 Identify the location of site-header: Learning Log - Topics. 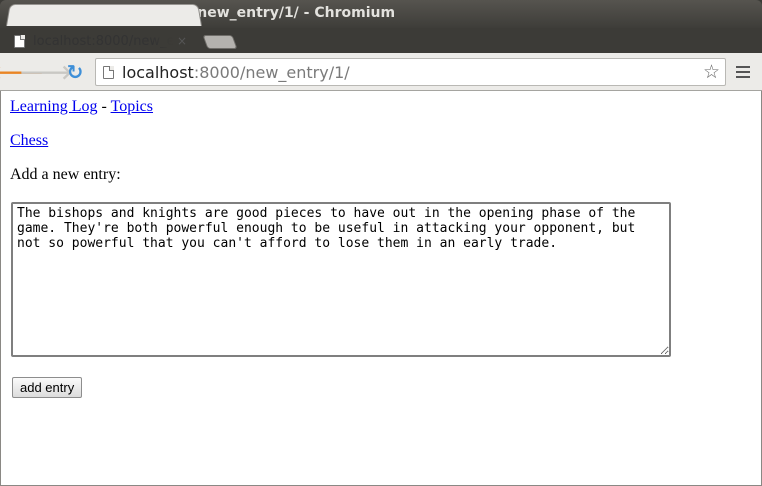
(81, 107).